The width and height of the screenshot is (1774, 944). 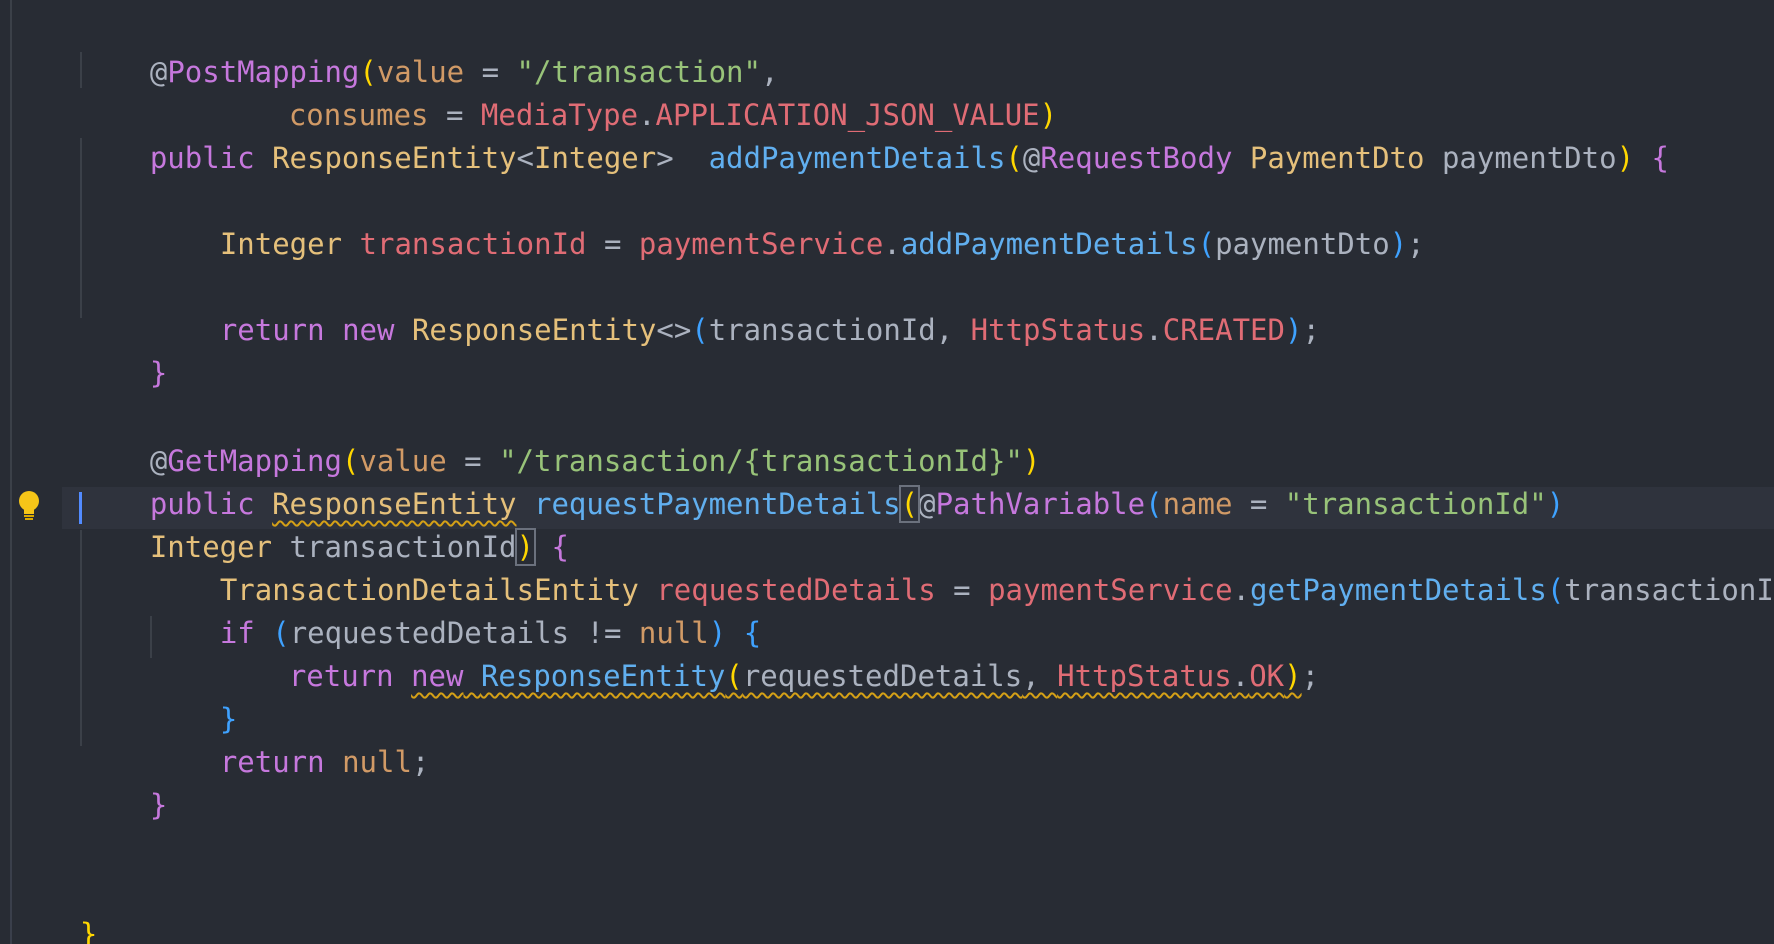 I want to click on token-function: ResponseEntity, so click(x=603, y=676).